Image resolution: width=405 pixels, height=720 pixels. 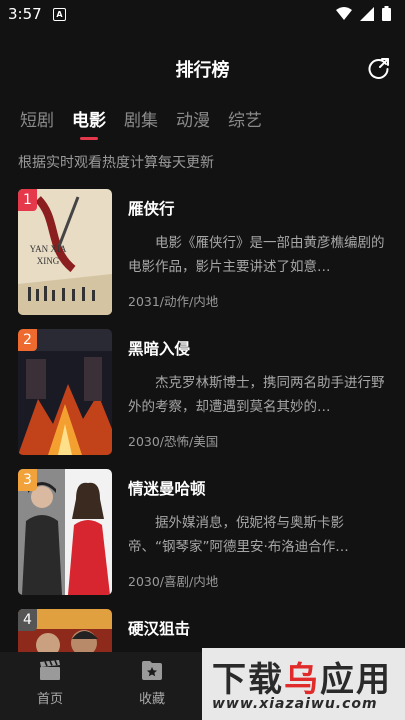 I want to click on nav-favorites-label: 收藏, so click(x=151, y=699).